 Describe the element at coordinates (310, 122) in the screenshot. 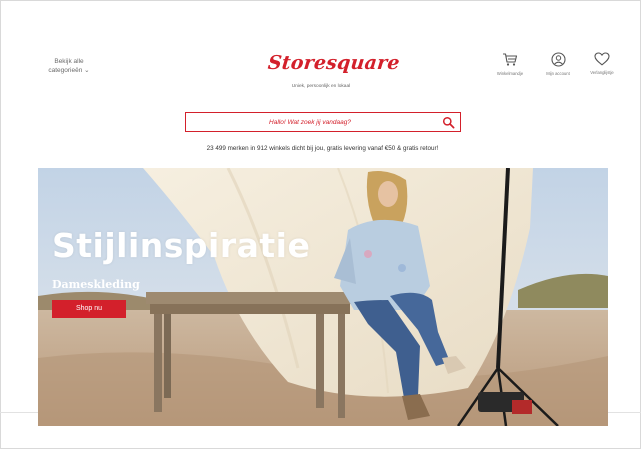

I see `search-input` at that location.